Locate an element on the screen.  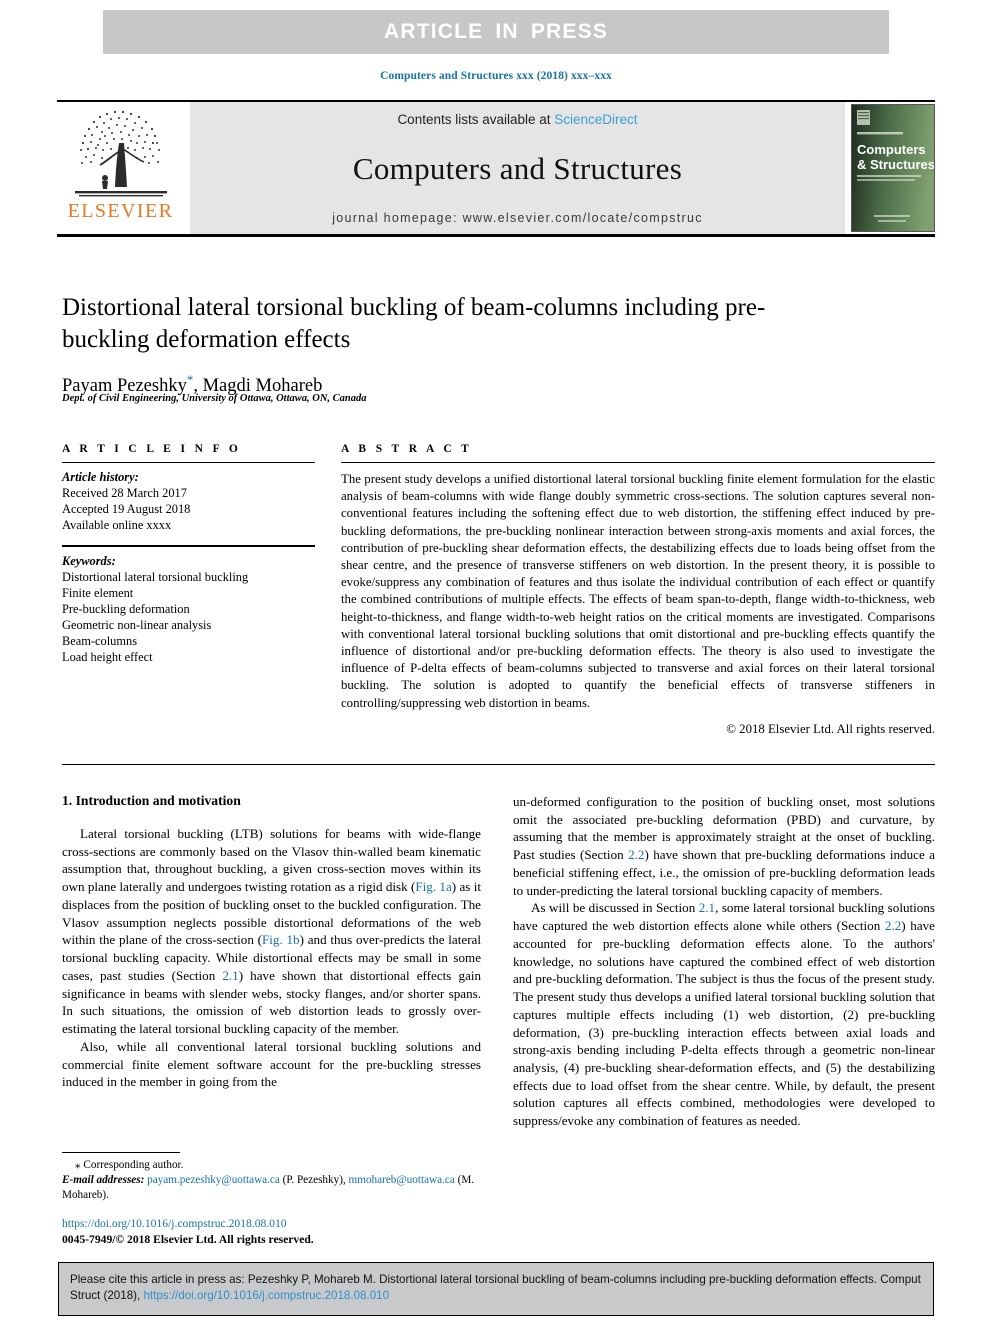
journal-cover-thumbnail: Computers & Structures is located at coordinates (893, 168).